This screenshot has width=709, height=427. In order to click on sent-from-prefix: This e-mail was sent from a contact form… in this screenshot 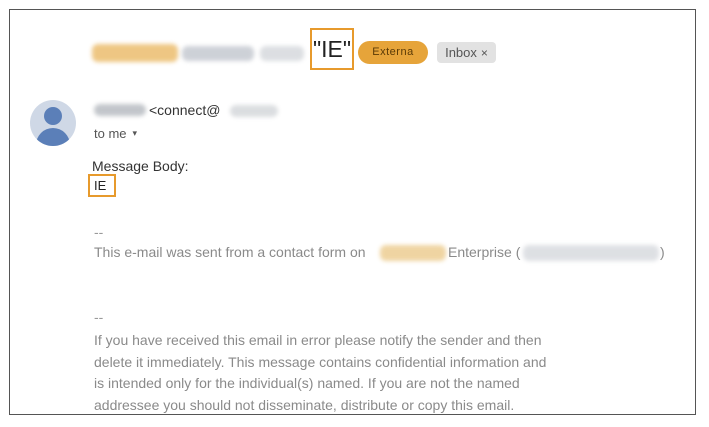, I will do `click(230, 252)`.